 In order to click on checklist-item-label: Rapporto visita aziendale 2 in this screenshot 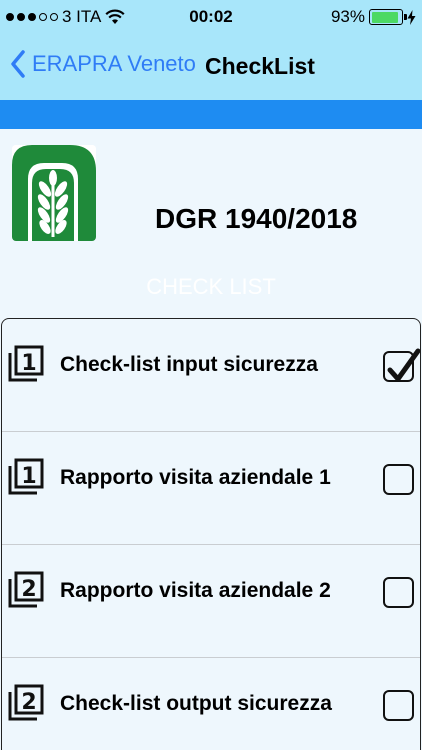, I will do `click(195, 590)`.